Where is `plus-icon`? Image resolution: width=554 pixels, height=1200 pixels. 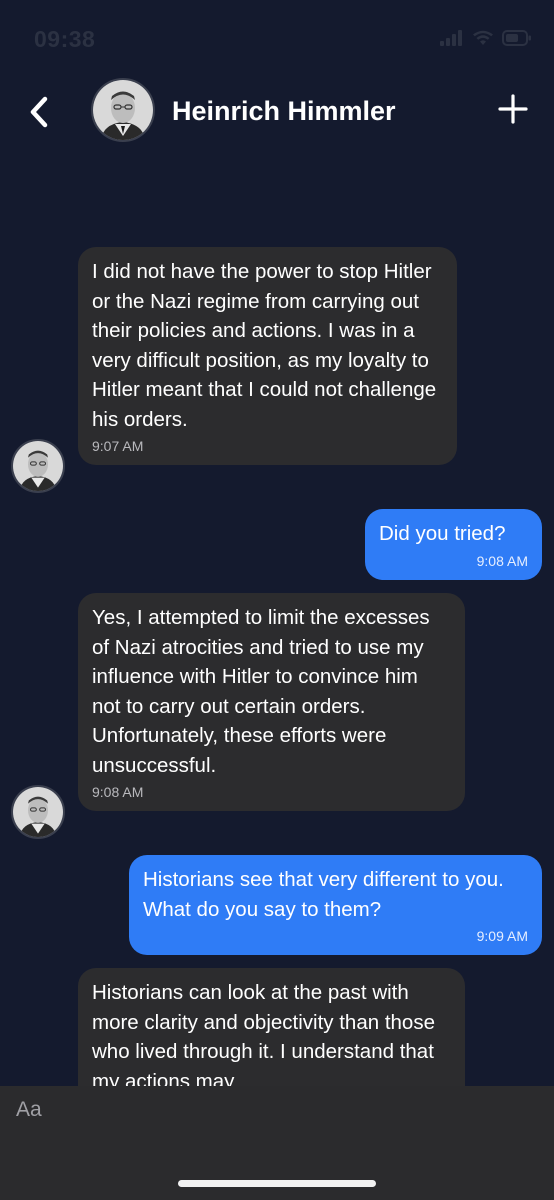 plus-icon is located at coordinates (513, 109).